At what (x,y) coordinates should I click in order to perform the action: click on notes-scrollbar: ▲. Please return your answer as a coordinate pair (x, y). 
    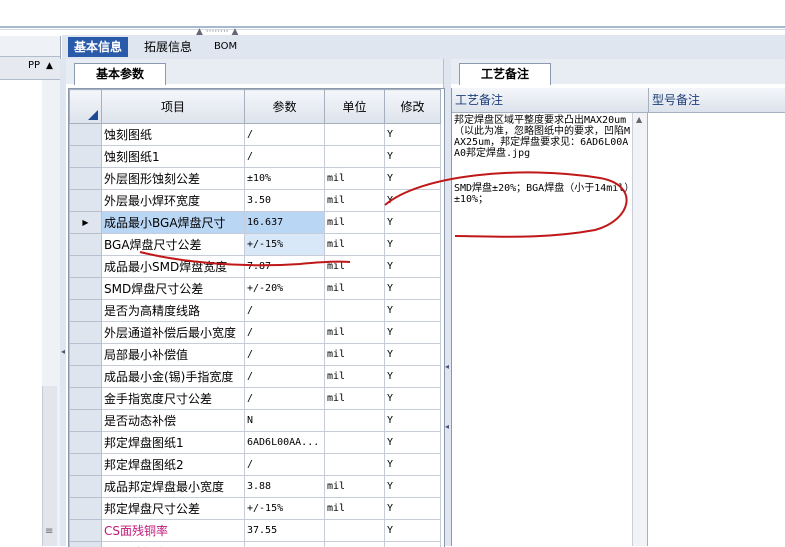
    Looking at the image, I should click on (640, 329).